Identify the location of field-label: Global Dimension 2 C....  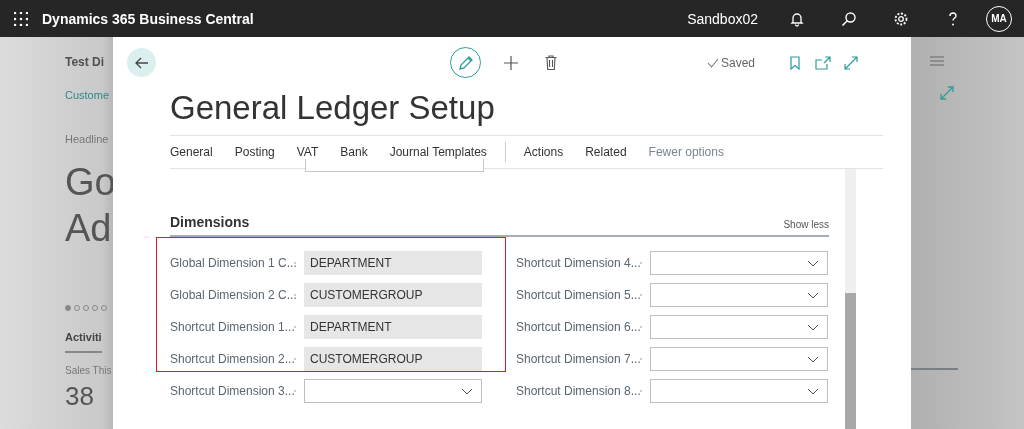
(232, 295).